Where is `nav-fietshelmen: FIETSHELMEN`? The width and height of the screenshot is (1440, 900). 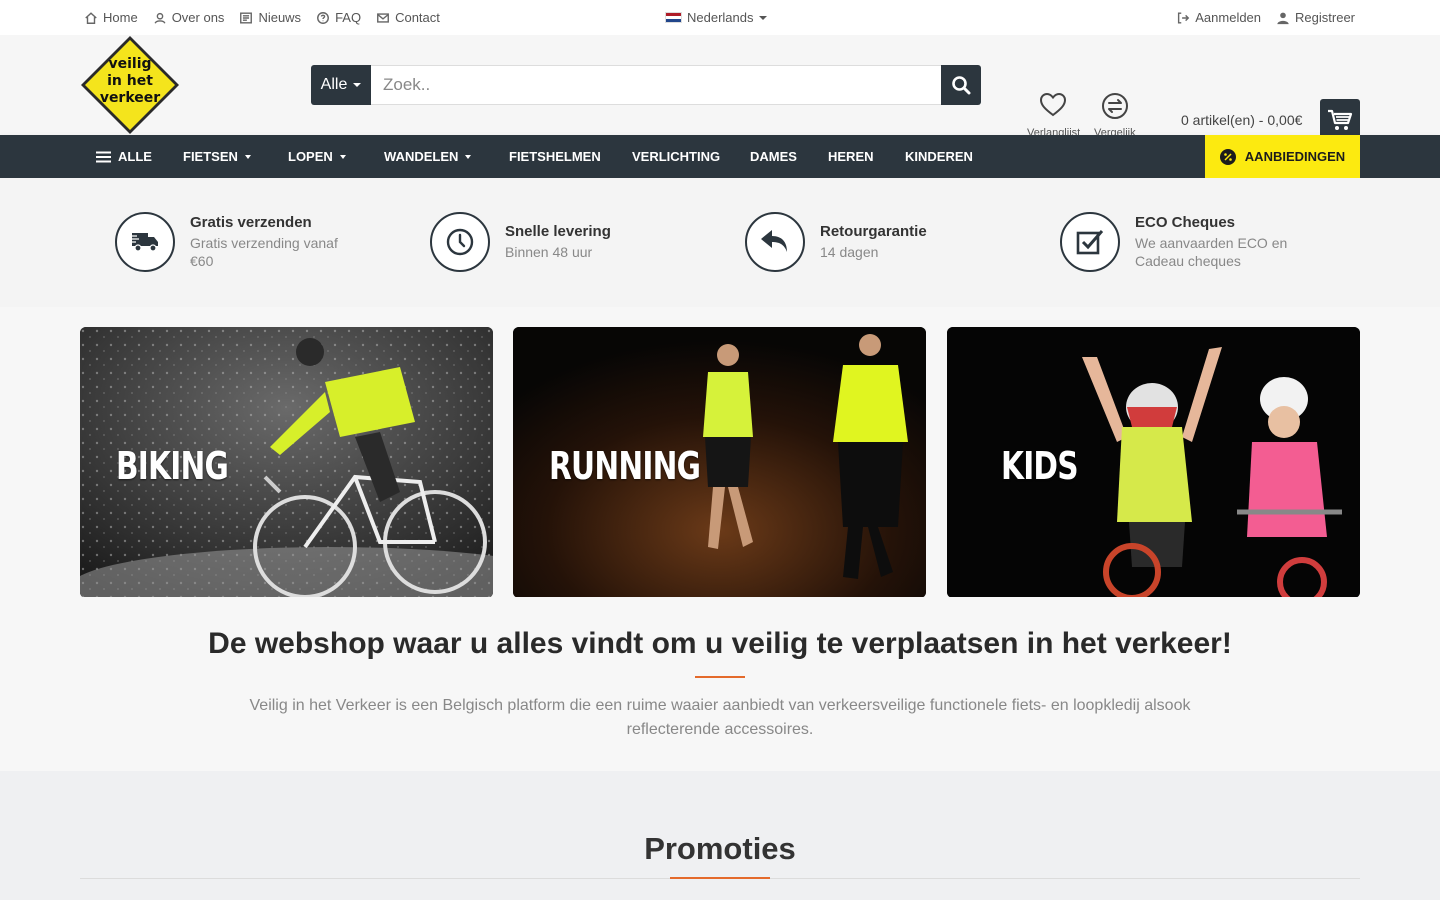 nav-fietshelmen: FIETSHELMEN is located at coordinates (555, 156).